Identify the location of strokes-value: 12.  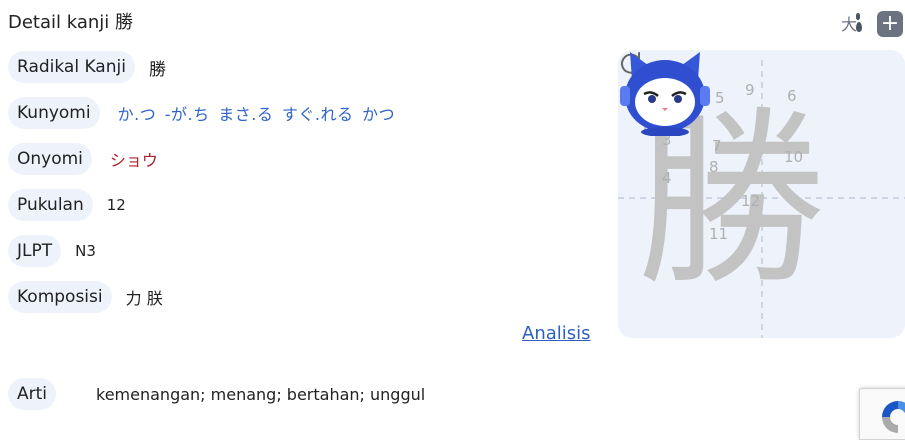
(116, 205).